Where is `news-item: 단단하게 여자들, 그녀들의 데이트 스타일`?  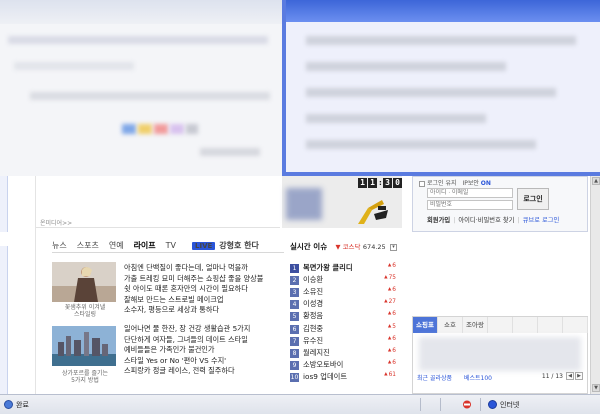
news-item: 단단하게 여자들, 그녀들의 데이트 스타일 is located at coordinates (204, 340).